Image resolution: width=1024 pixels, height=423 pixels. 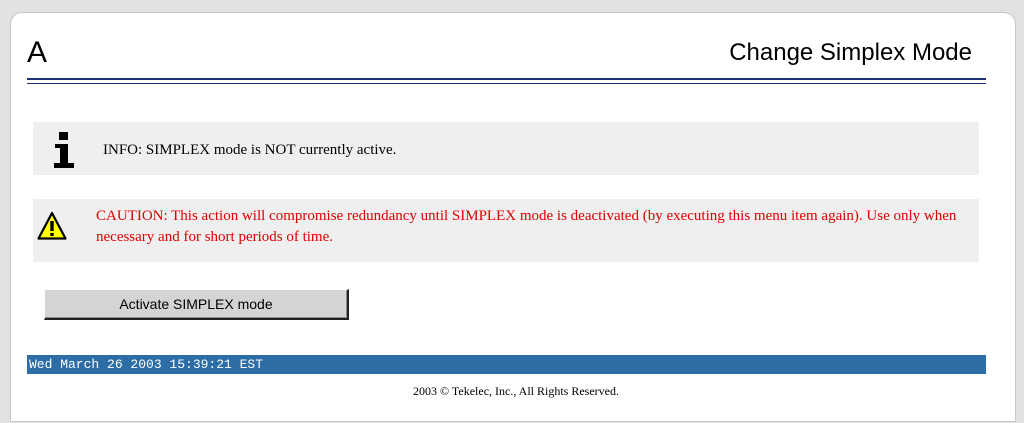 I want to click on page-header: A Change Simplex Mode, so click(x=507, y=56).